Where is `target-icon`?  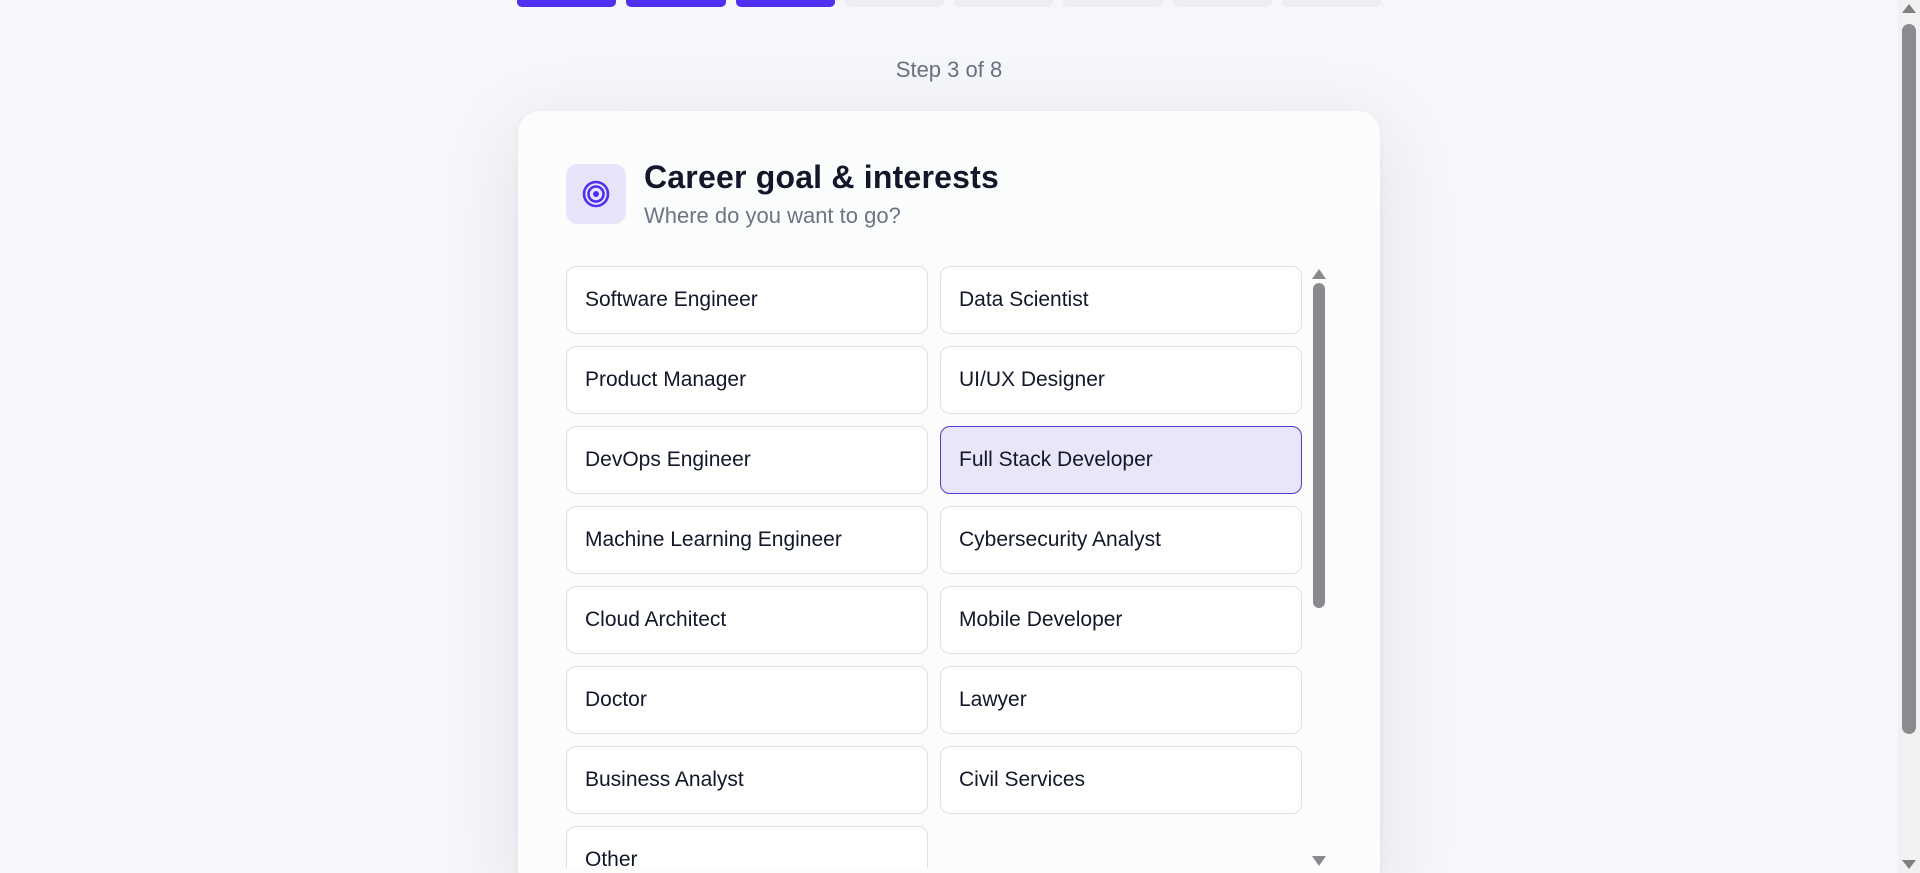
target-icon is located at coordinates (596, 194).